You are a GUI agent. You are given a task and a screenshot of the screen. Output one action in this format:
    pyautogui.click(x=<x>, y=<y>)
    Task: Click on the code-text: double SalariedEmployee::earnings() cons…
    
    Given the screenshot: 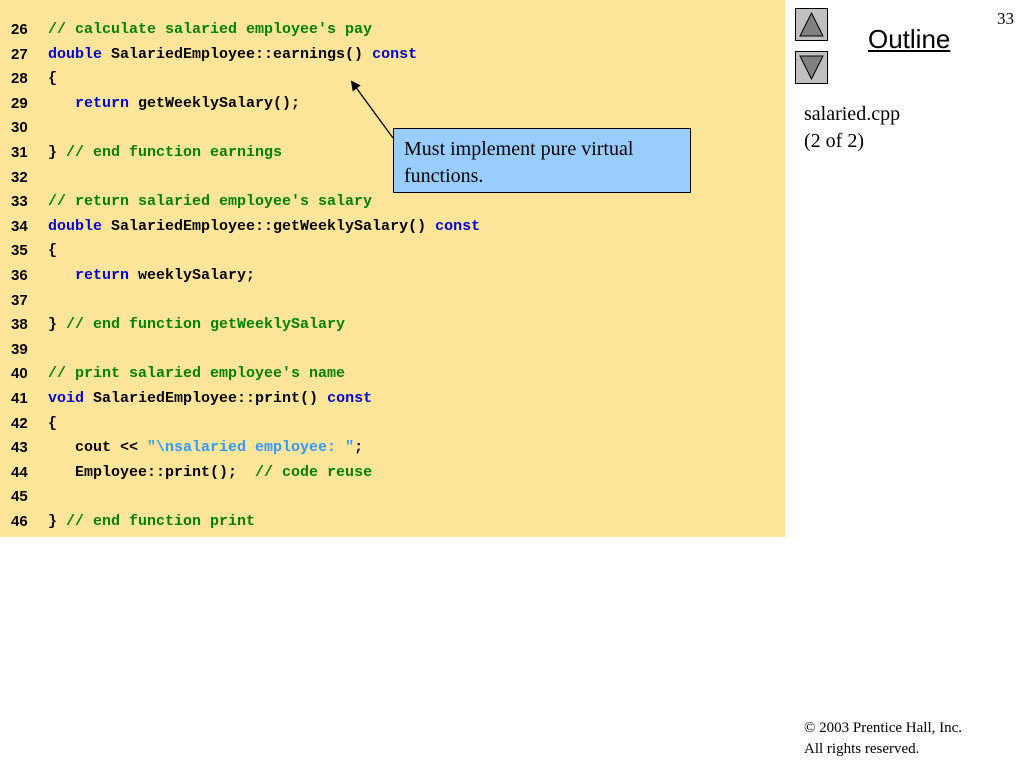 What is the action you would take?
    pyautogui.click(x=232, y=55)
    